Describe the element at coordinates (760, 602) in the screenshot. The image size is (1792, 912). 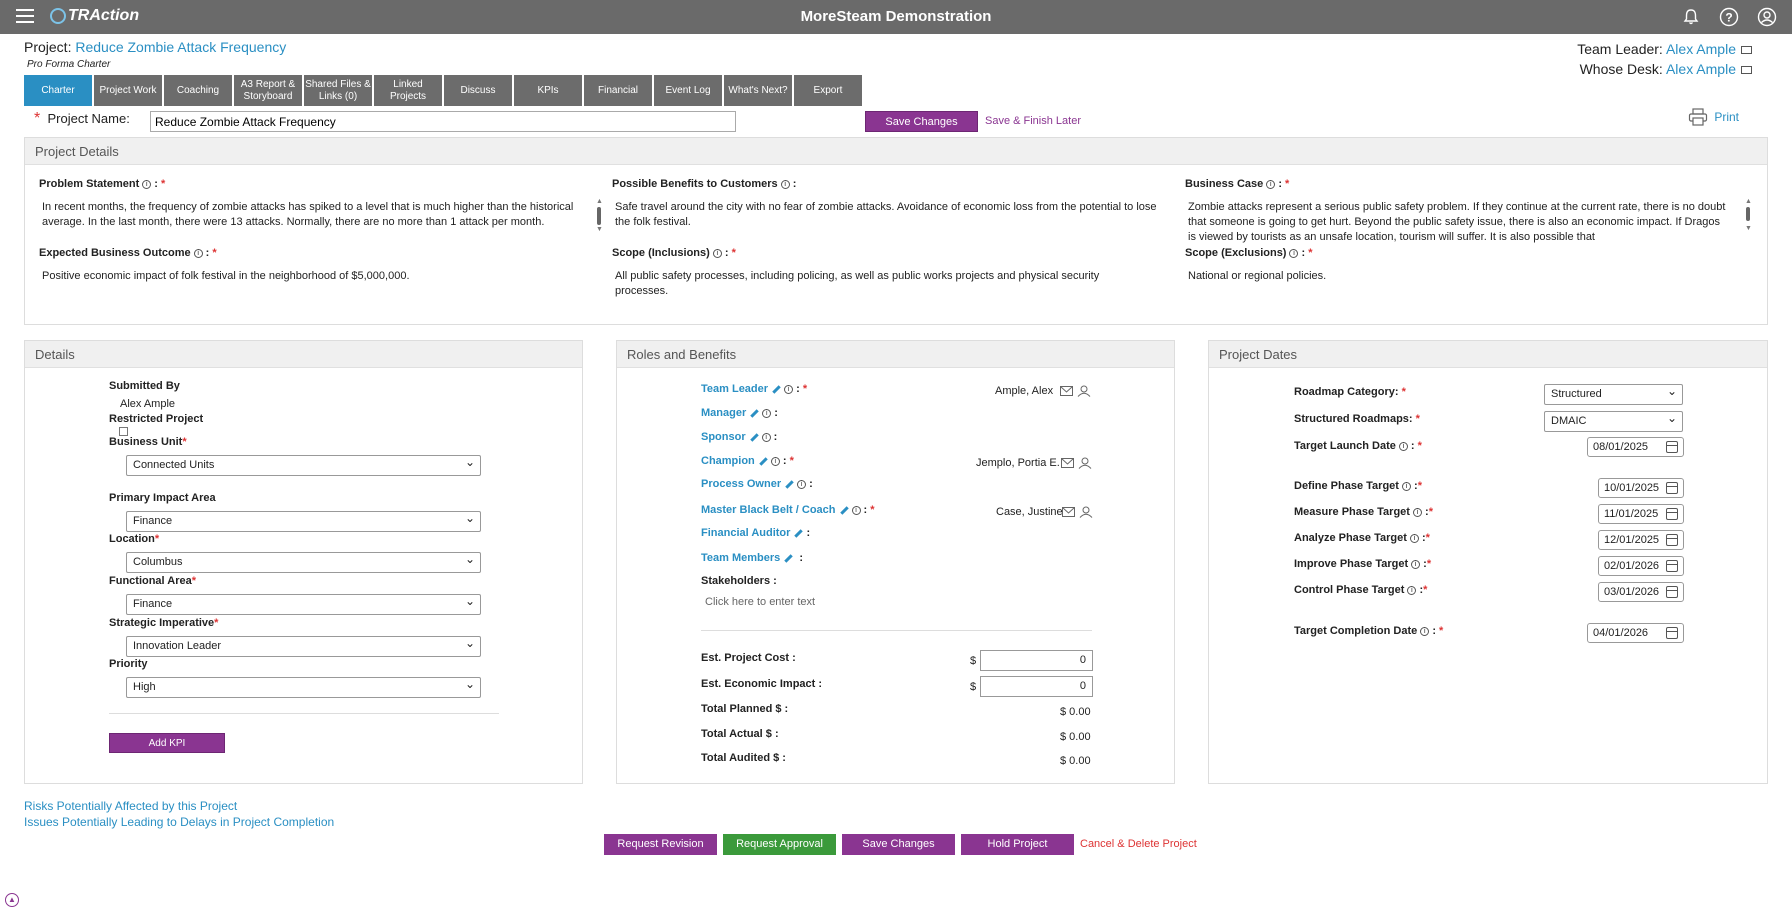
I see `stakeholders-input: Click here to enter text` at that location.